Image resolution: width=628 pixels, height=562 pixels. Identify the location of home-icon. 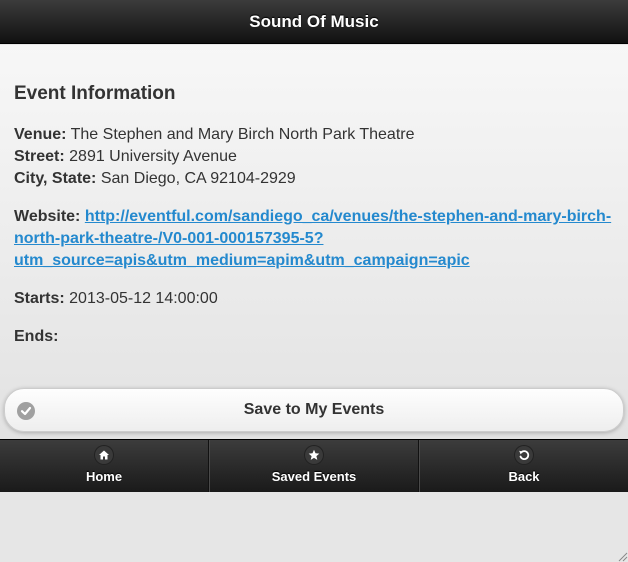
(104, 455).